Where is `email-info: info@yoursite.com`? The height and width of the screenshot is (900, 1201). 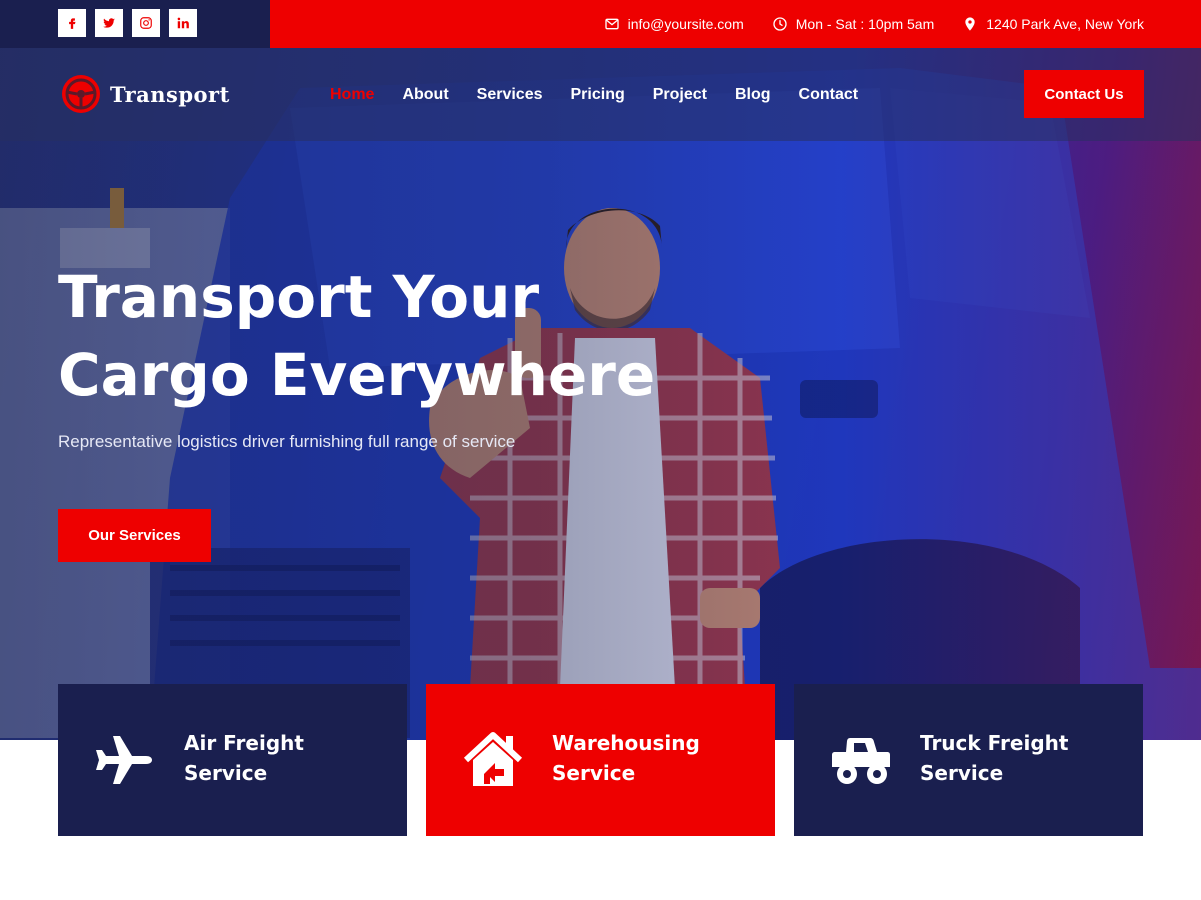
email-info: info@yoursite.com is located at coordinates (674, 24).